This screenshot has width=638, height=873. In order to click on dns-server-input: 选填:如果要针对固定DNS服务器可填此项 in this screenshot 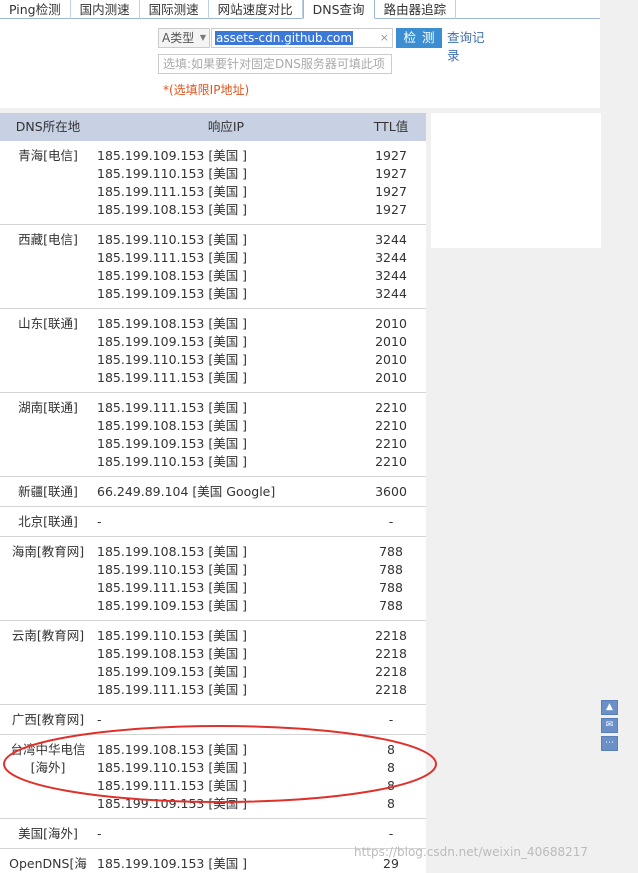, I will do `click(275, 64)`.